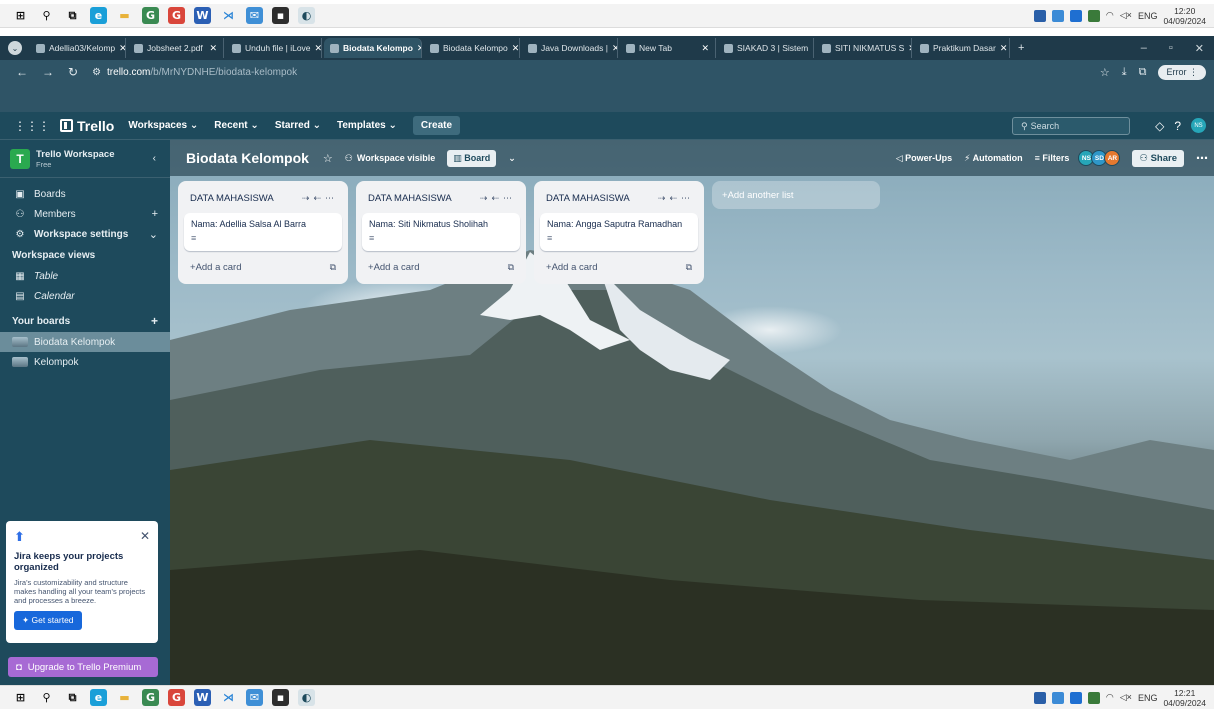  Describe the element at coordinates (1105, 72) in the screenshot. I see `bookmark-star-icon: ☆` at that location.